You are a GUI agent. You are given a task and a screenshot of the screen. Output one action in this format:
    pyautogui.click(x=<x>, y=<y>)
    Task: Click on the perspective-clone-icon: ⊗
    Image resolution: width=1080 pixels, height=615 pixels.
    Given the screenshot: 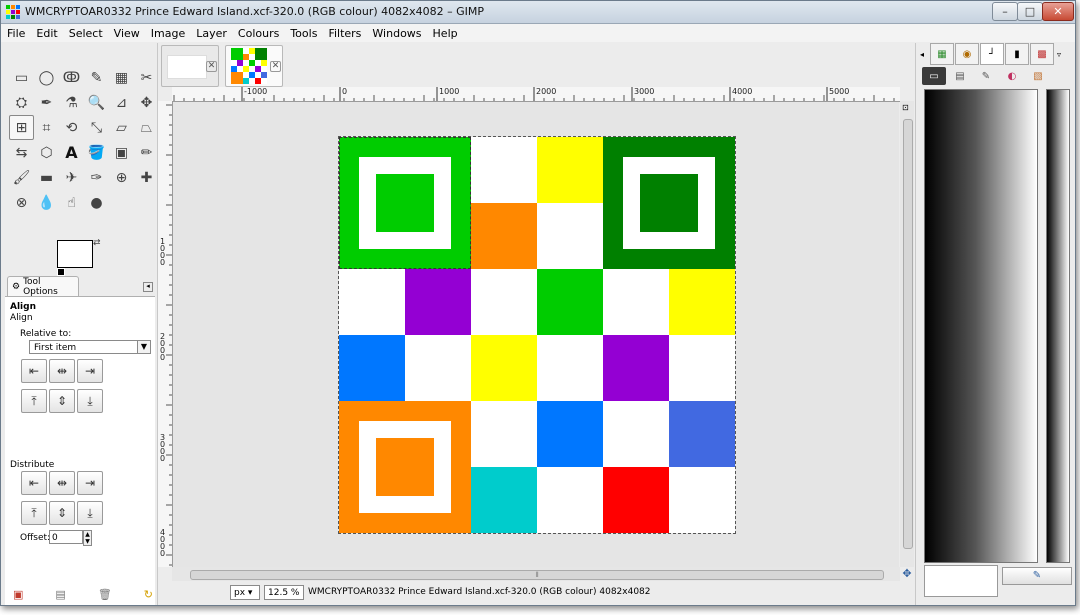 What is the action you would take?
    pyautogui.click(x=21, y=202)
    